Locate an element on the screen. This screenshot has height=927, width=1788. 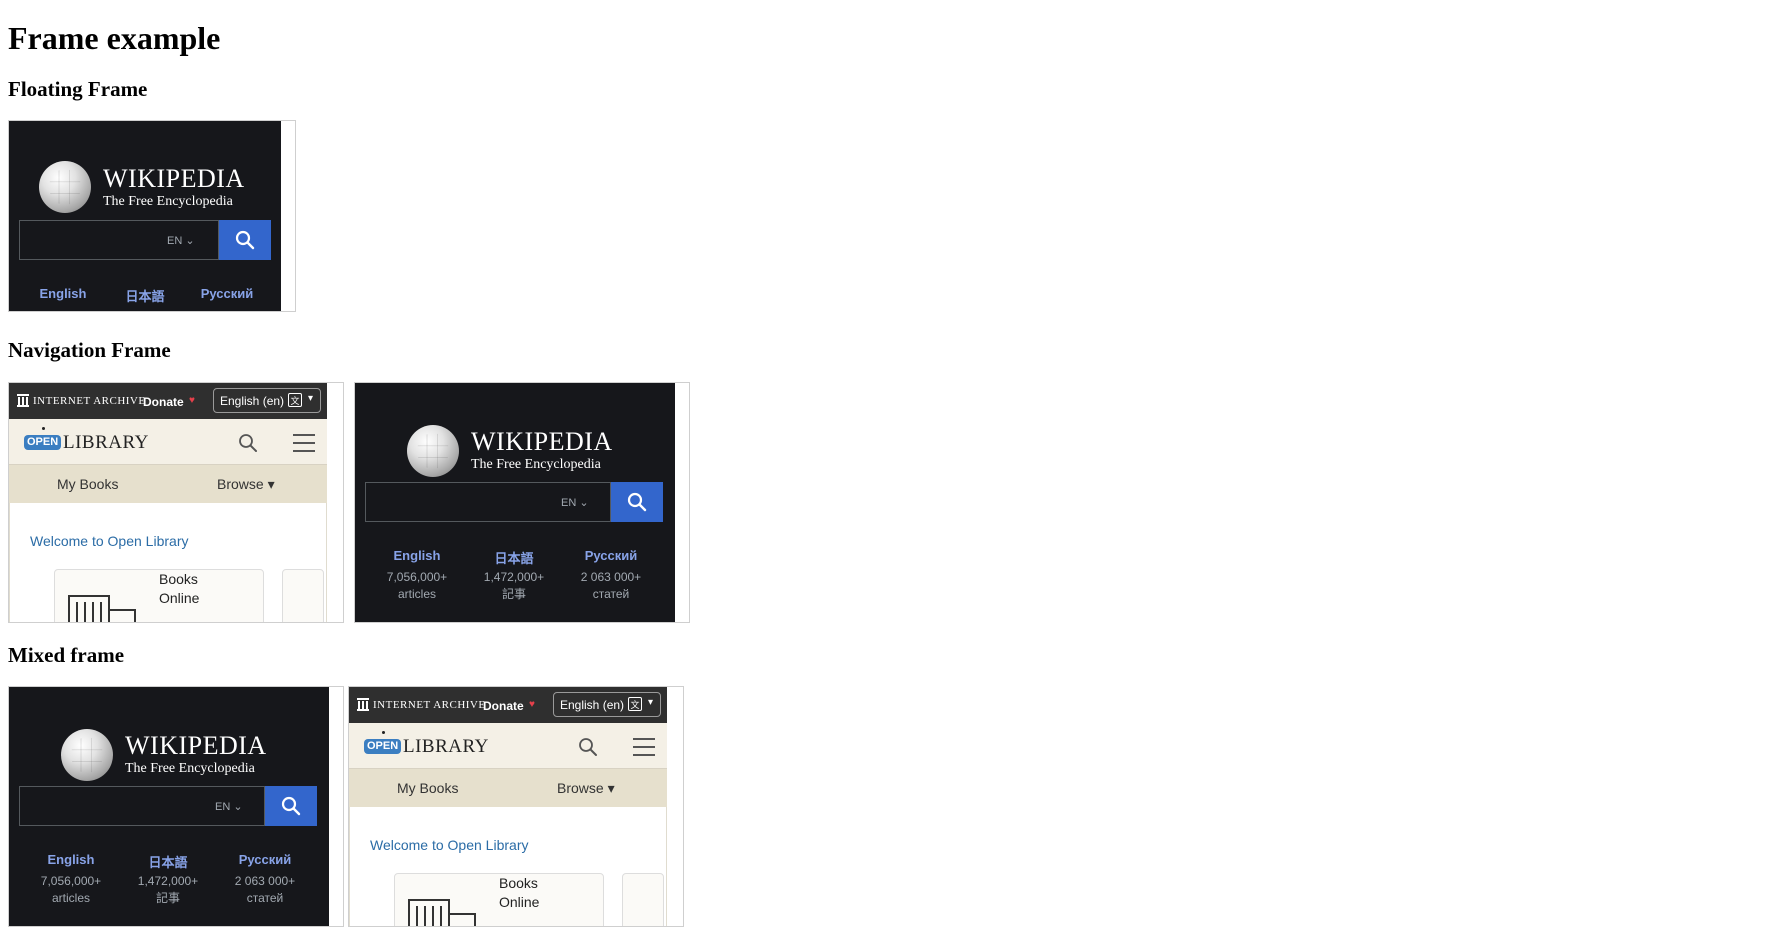
language-button-label: English (en) is located at coordinates (252, 401).